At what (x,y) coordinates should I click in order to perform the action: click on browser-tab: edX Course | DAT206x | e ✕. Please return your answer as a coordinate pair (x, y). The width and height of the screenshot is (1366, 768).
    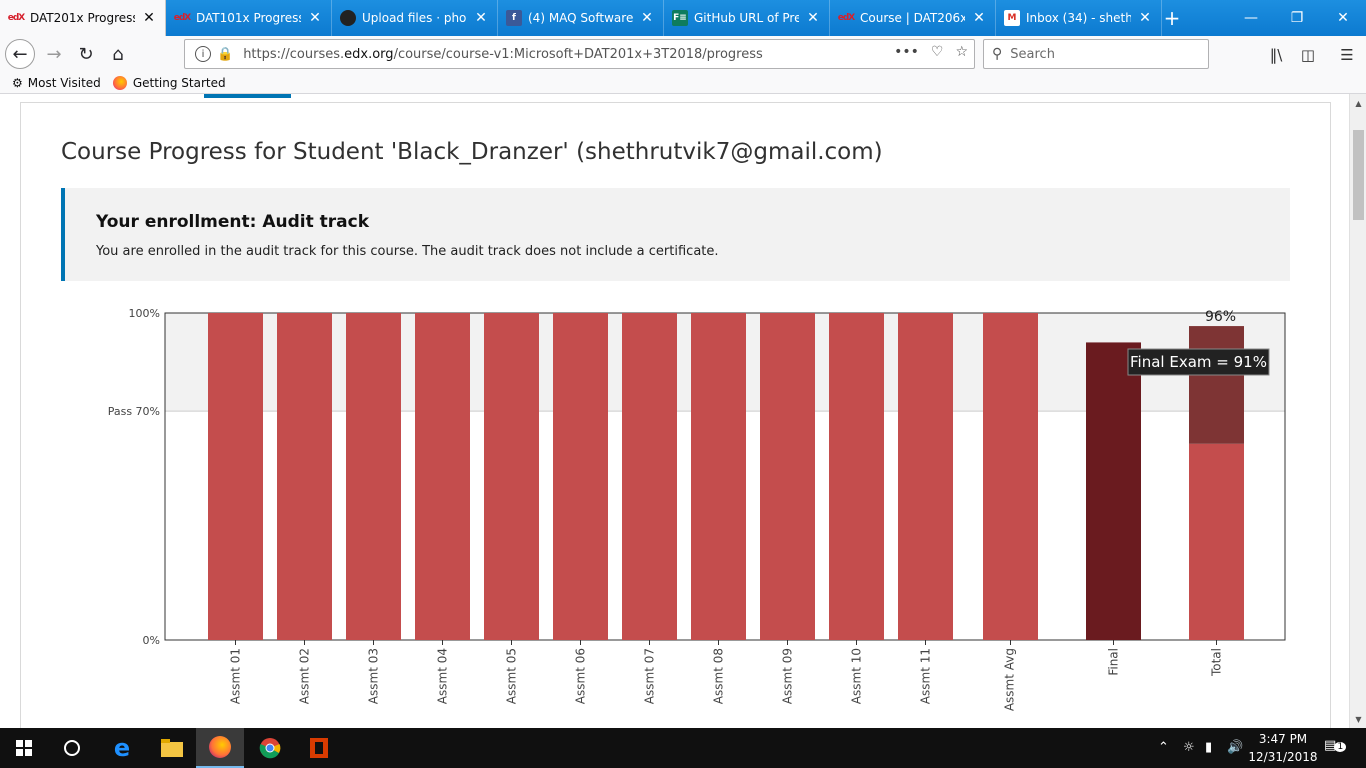
    Looking at the image, I should click on (913, 18).